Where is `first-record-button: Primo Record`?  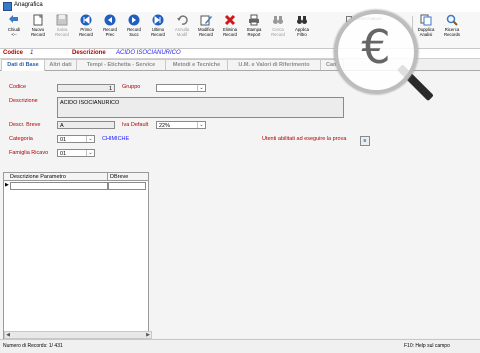 first-record-button: Primo Record is located at coordinates (86, 30).